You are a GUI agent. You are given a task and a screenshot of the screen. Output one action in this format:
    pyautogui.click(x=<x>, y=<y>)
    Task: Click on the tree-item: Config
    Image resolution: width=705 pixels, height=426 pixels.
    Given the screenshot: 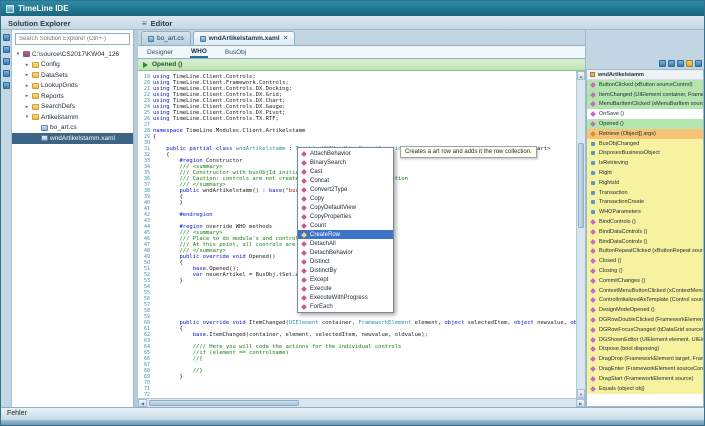 What is the action you would take?
    pyautogui.click(x=72, y=65)
    